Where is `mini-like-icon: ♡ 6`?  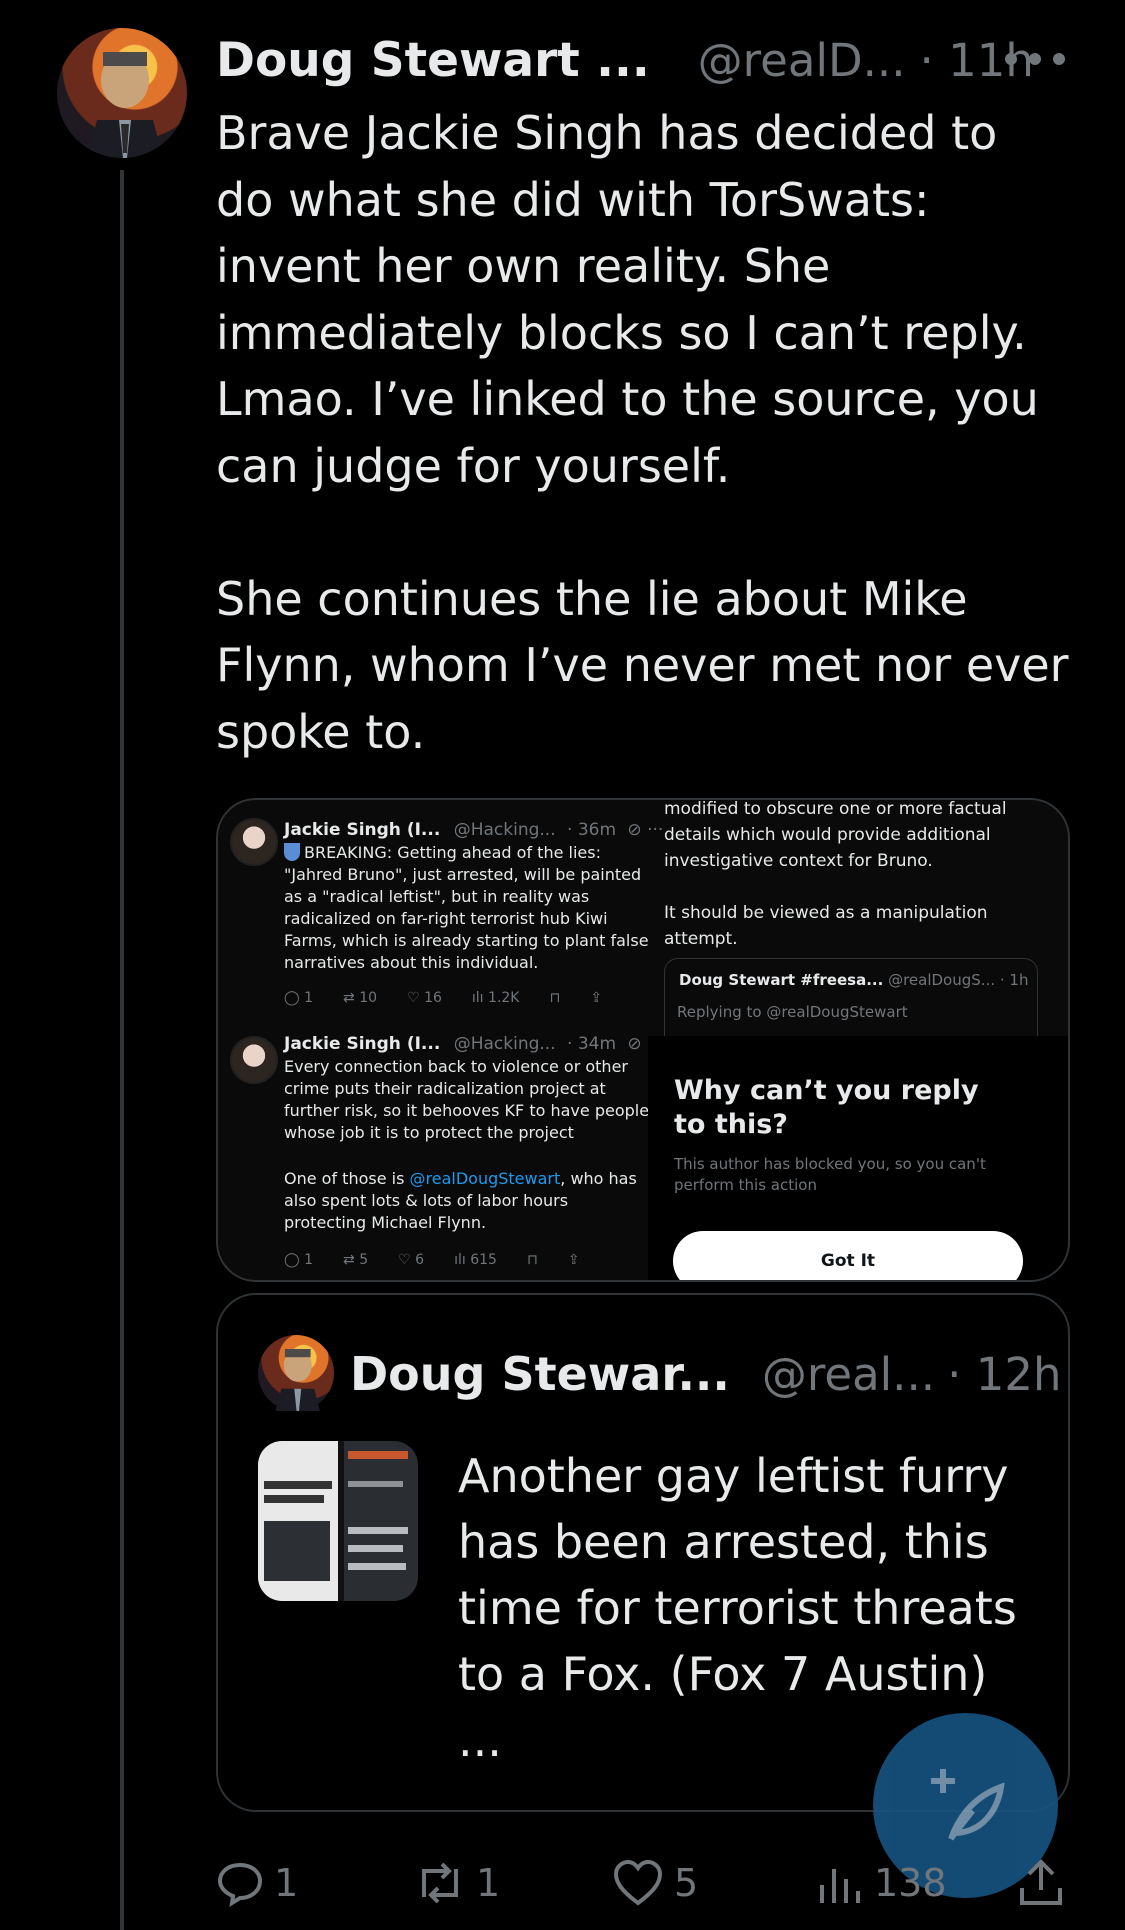 mini-like-icon: ♡ 6 is located at coordinates (411, 1260).